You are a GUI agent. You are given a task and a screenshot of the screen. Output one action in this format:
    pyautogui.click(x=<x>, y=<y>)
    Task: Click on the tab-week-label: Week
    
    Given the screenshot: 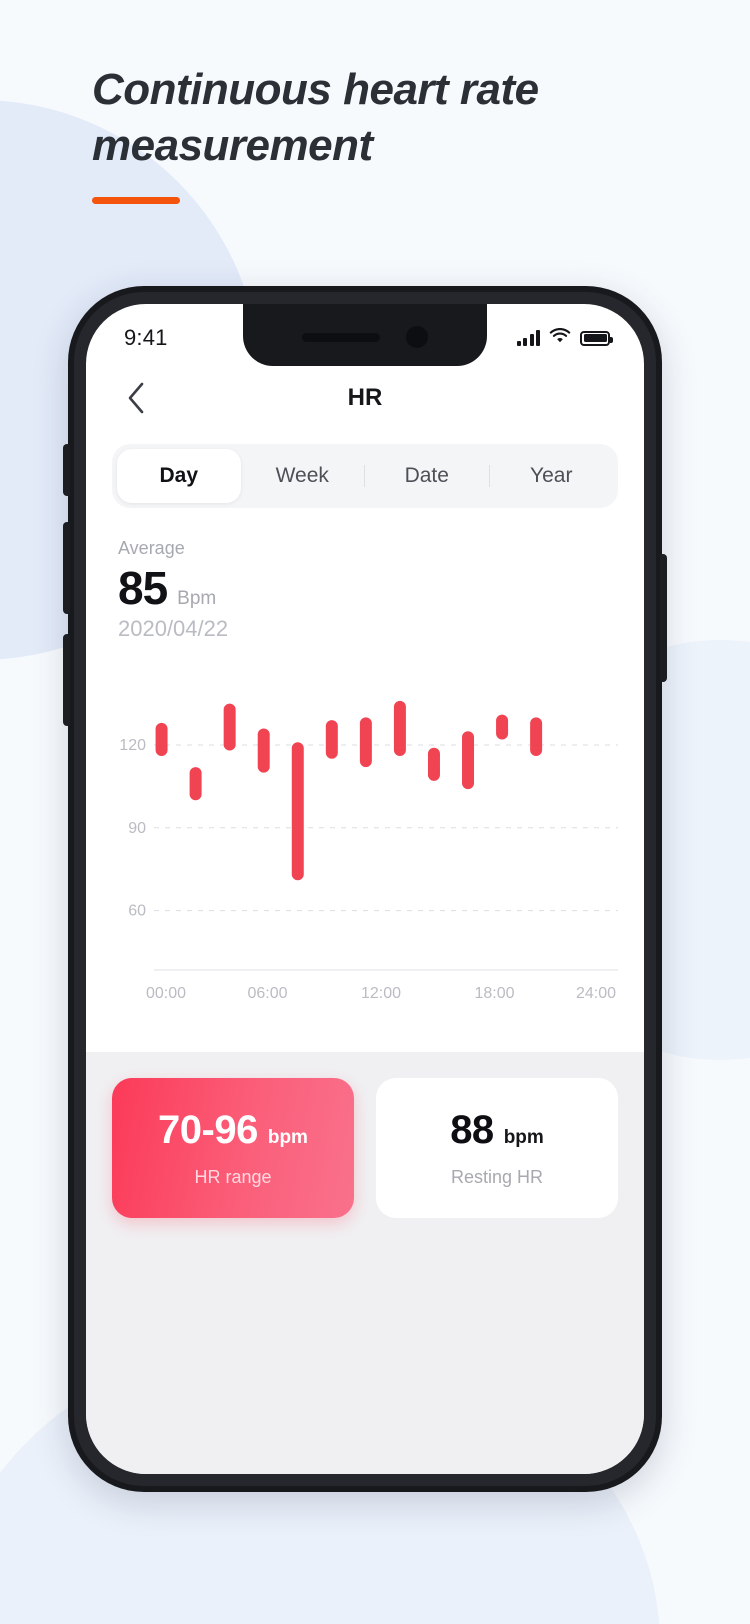 What is the action you would take?
    pyautogui.click(x=302, y=475)
    